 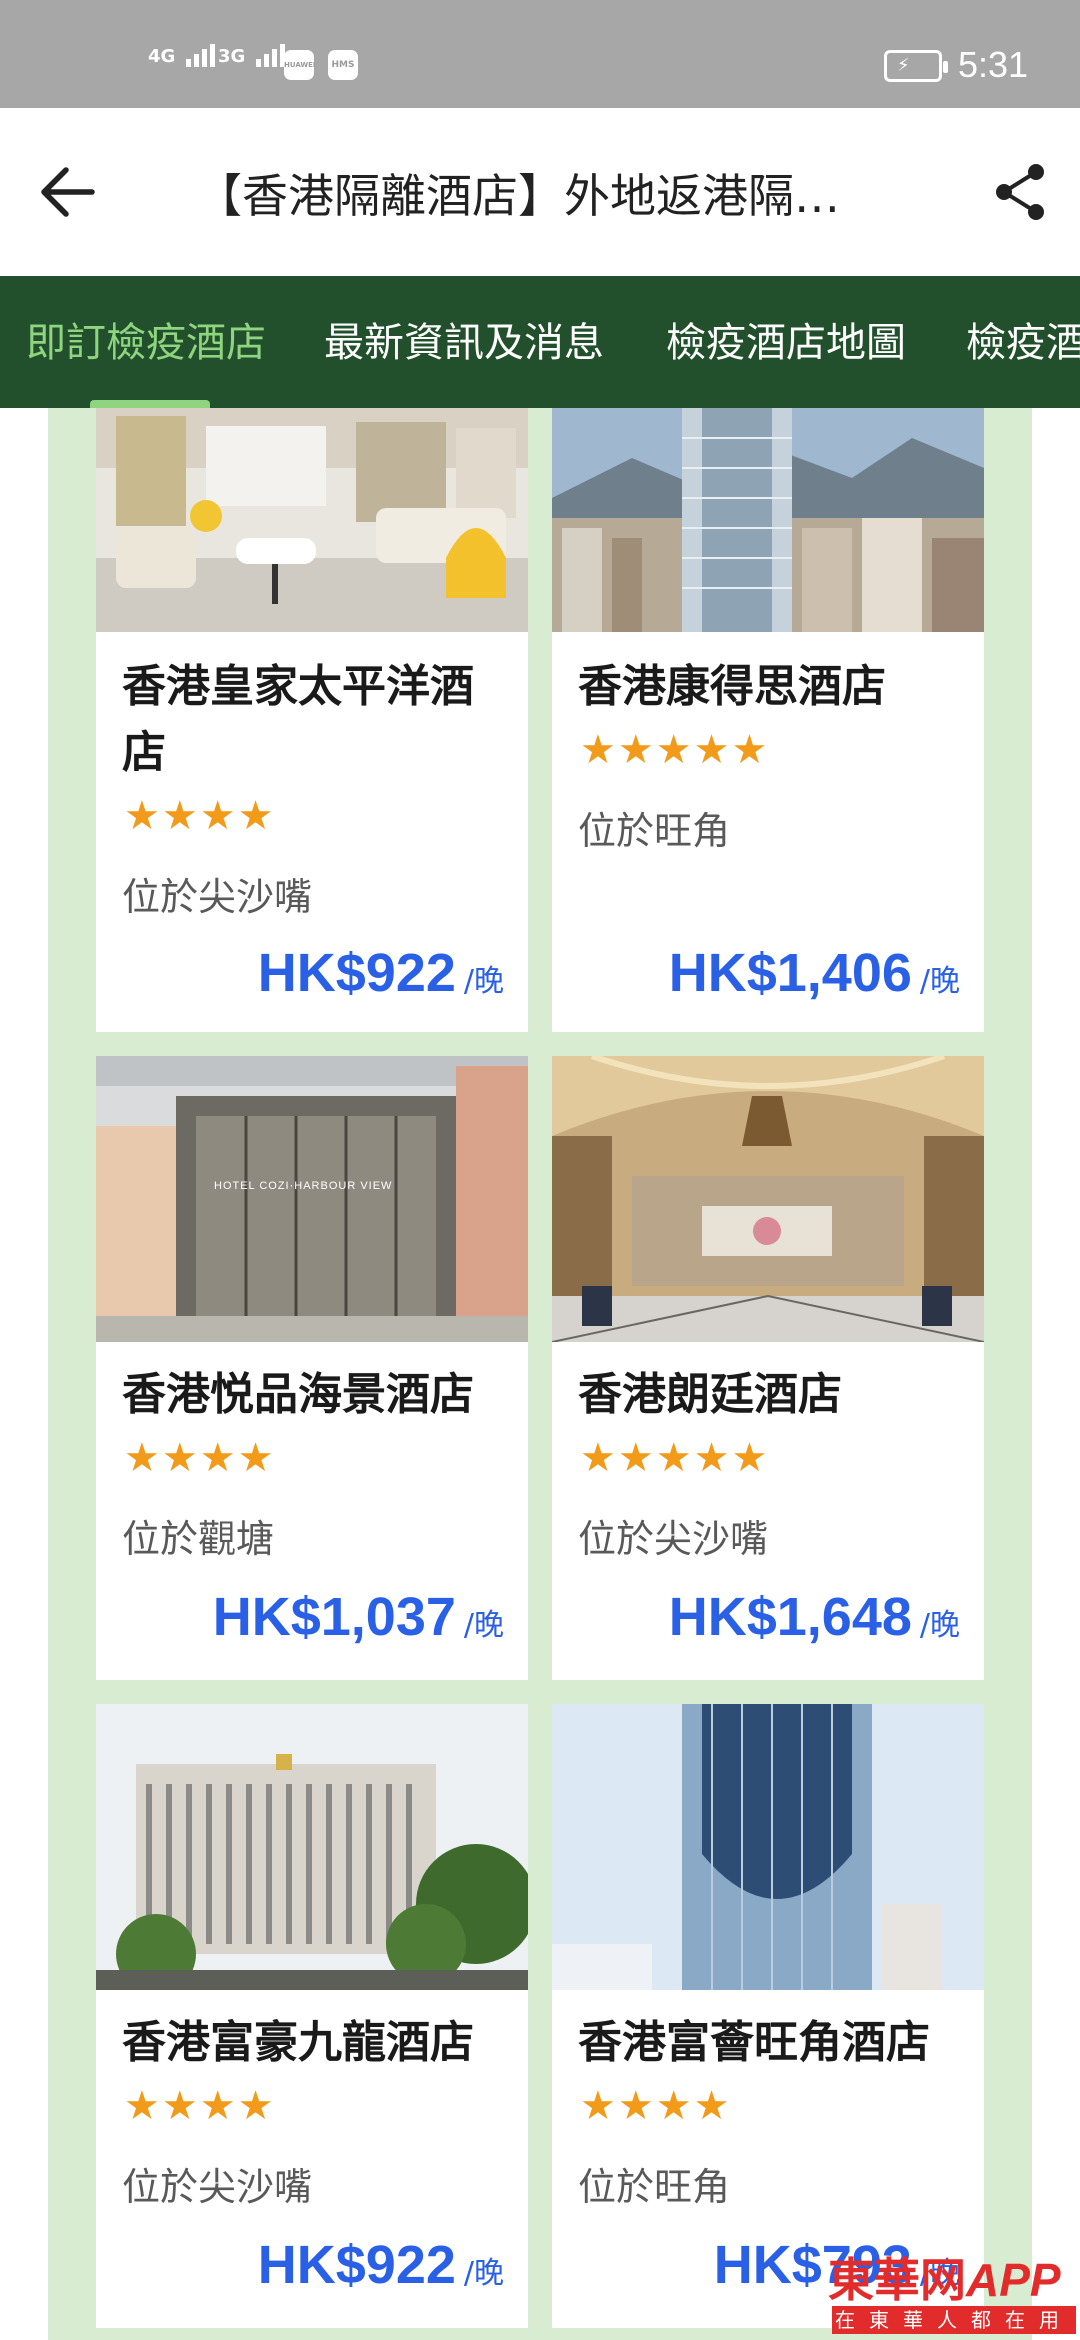 I want to click on battery-icon: ⚡, so click(x=916, y=66).